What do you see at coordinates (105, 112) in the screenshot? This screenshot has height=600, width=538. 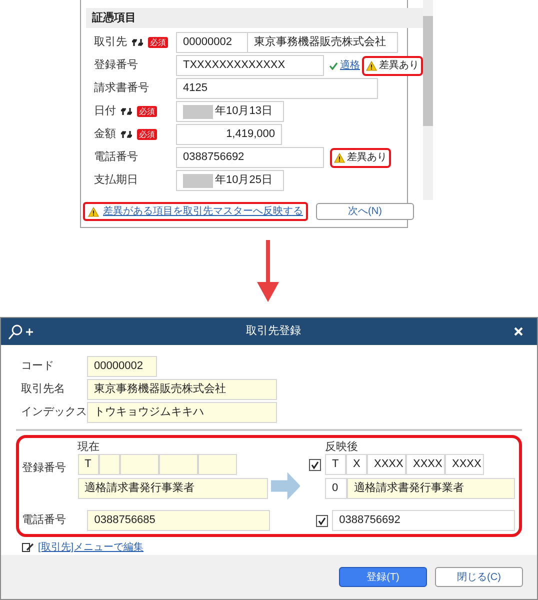 I see `field-label: 日付` at bounding box center [105, 112].